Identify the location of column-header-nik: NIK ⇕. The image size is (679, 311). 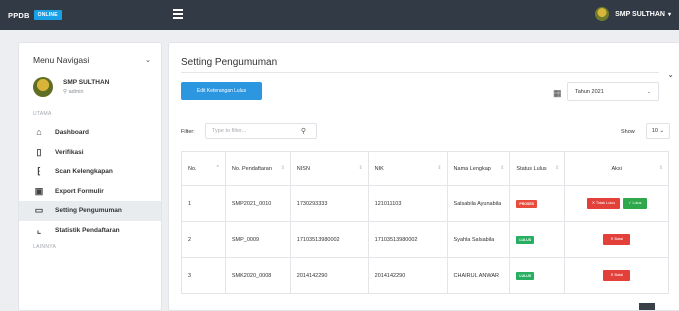
(407, 168).